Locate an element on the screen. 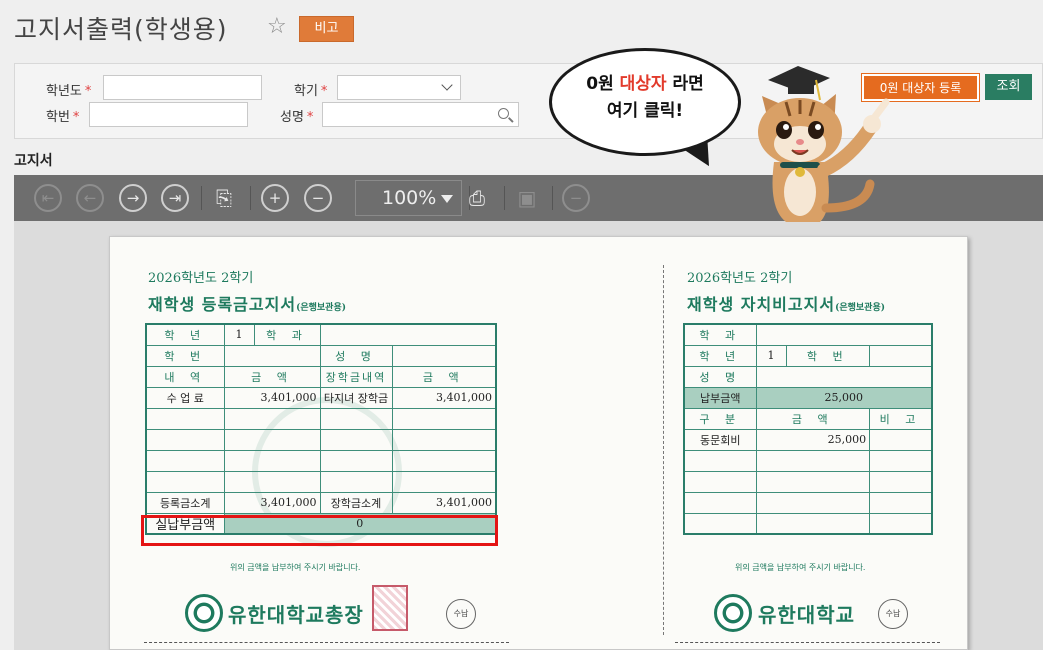 The image size is (1043, 650). cell-label: 장학금소계 is located at coordinates (356, 502).